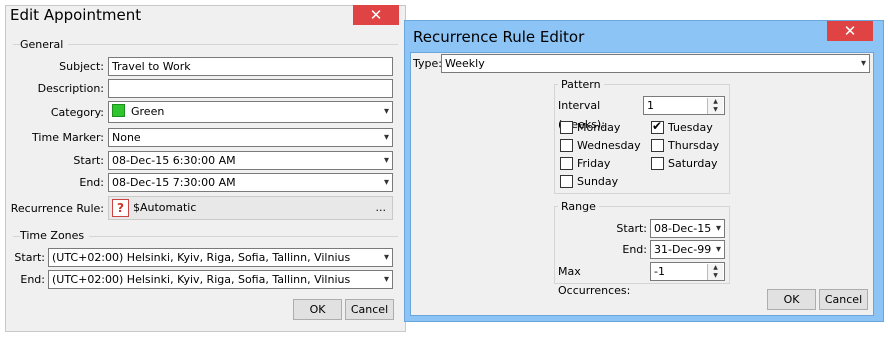 This screenshot has height=338, width=888. Describe the element at coordinates (634, 249) in the screenshot. I see `range-end-label: End:` at that location.